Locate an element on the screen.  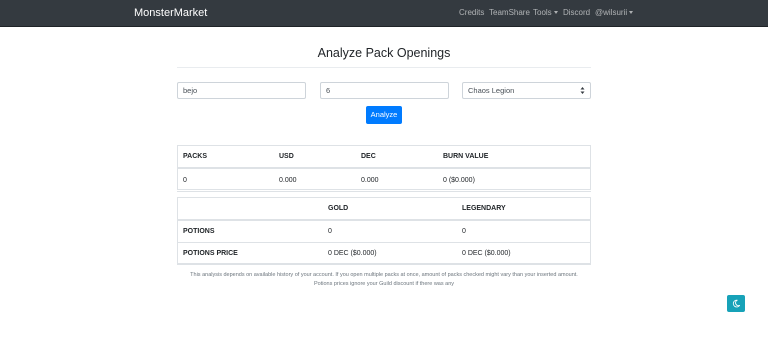
nav-user-label: @wilsurii is located at coordinates (611, 12).